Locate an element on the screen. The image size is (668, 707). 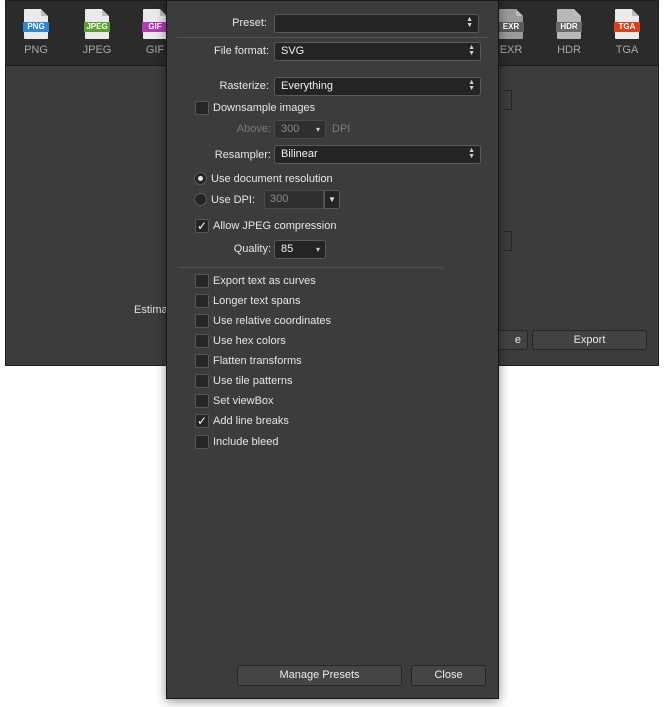
use-document-resolution-label: Use document resolution is located at coordinates (272, 179).